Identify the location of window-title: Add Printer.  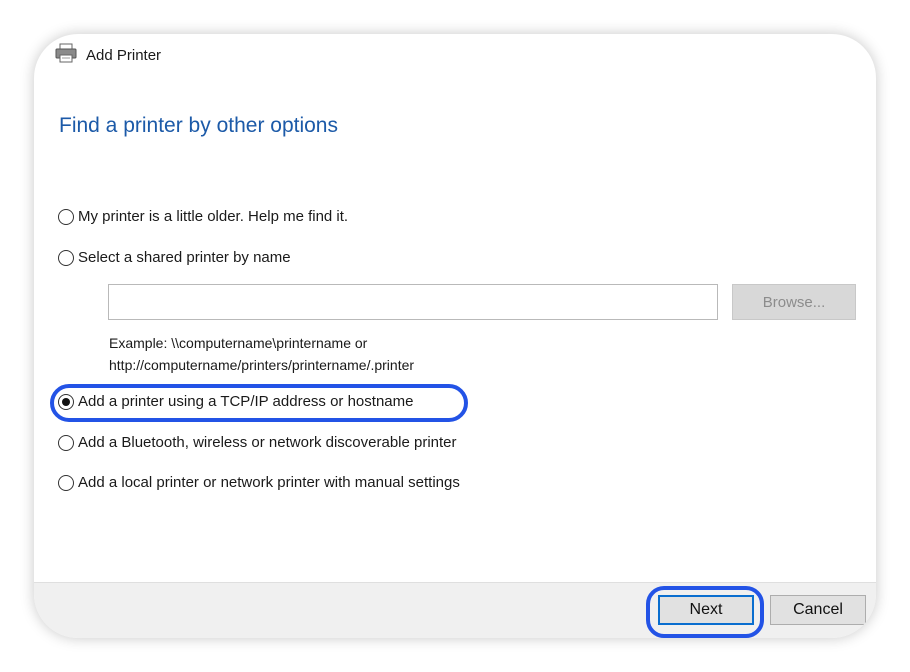
(124, 55).